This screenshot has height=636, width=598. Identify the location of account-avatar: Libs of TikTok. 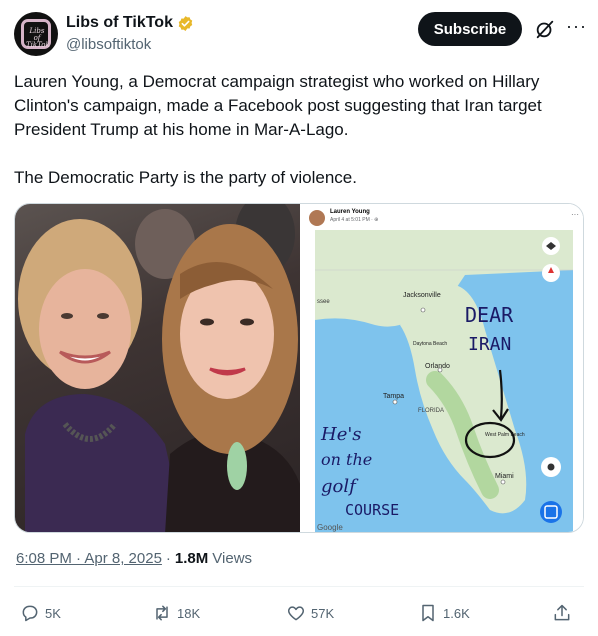
(36, 34).